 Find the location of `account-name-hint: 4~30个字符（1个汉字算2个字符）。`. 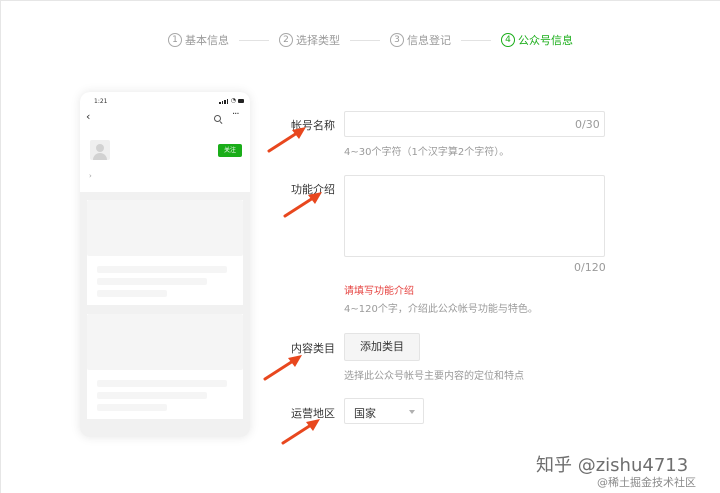

account-name-hint: 4~30个字符（1个汉字算2个字符）。 is located at coordinates (427, 152).